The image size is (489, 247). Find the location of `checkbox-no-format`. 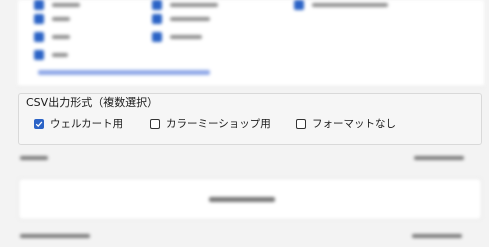

checkbox-no-format is located at coordinates (301, 123).